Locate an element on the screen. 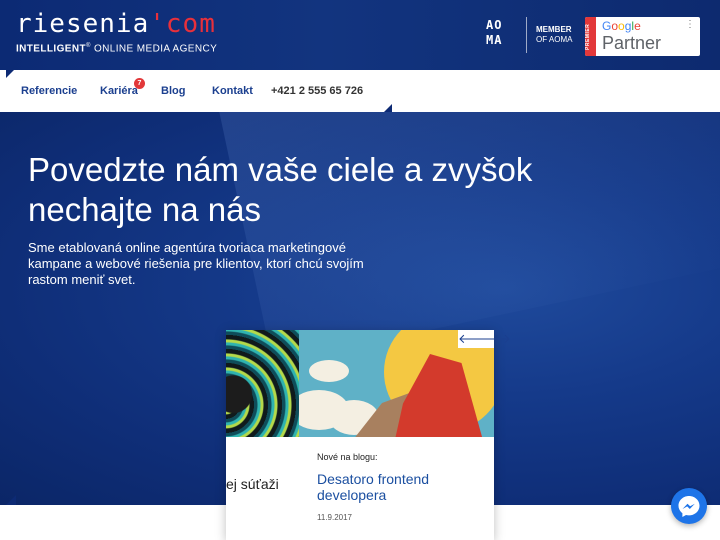  messenger-chat-button is located at coordinates (689, 506).